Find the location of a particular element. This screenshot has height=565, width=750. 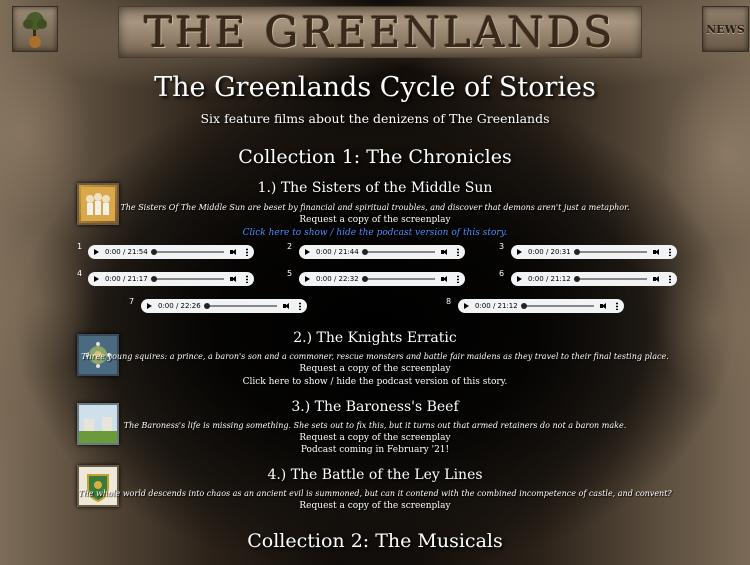

audio-time: 0:00 / 22:26 is located at coordinates (179, 306).